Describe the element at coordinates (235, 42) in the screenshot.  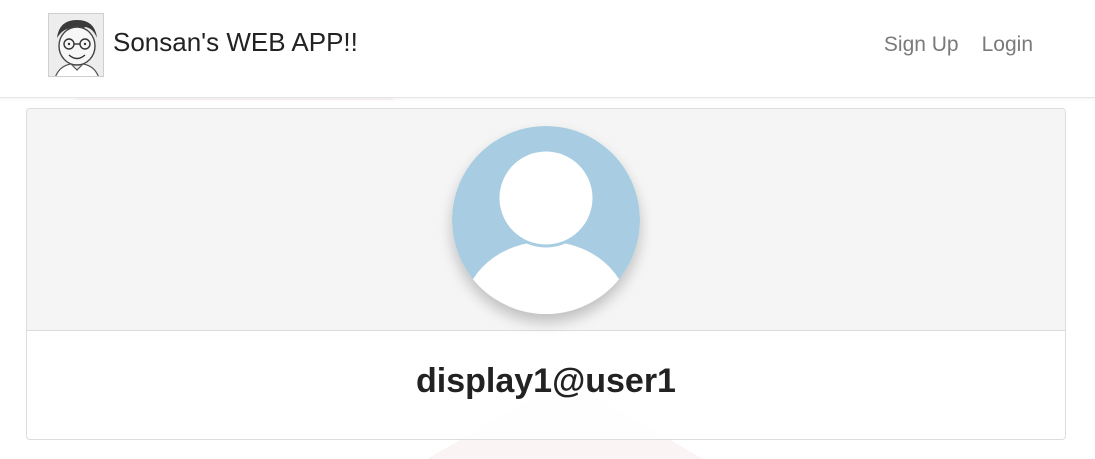
I see `brand-title: Sonsan's WEB APP!!` at that location.